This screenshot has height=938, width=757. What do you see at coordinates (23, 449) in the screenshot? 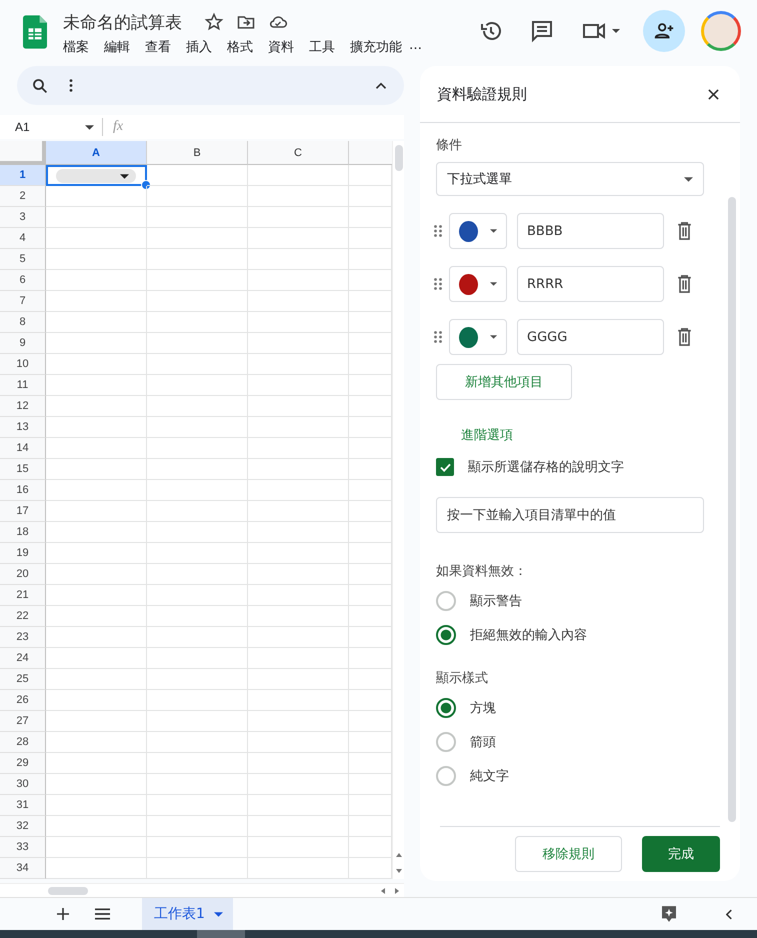
I see `row-header: 14` at bounding box center [23, 449].